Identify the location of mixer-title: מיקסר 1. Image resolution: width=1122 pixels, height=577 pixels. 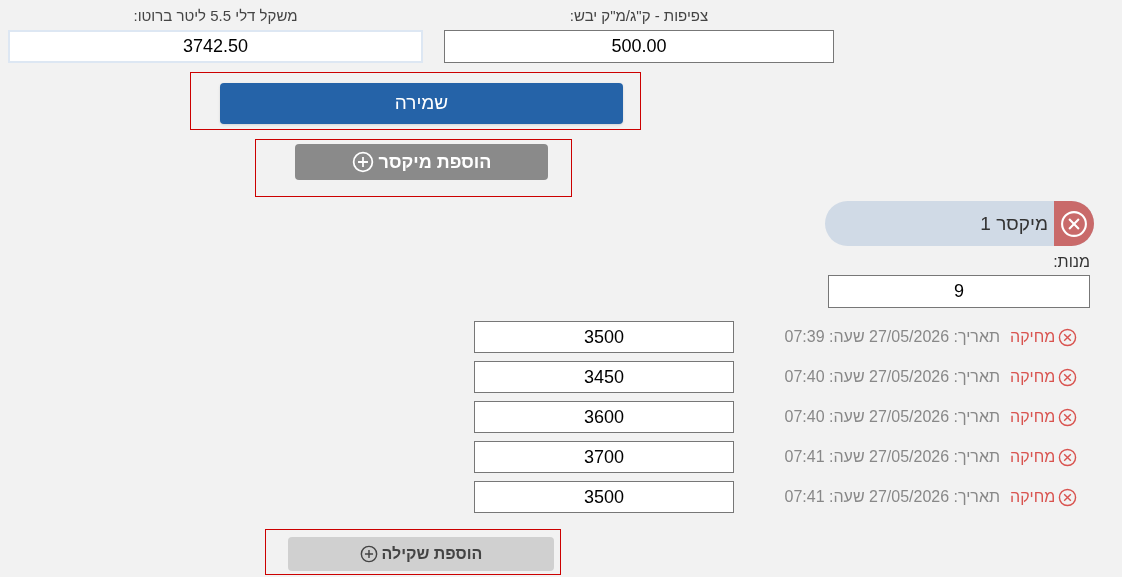
(1014, 224).